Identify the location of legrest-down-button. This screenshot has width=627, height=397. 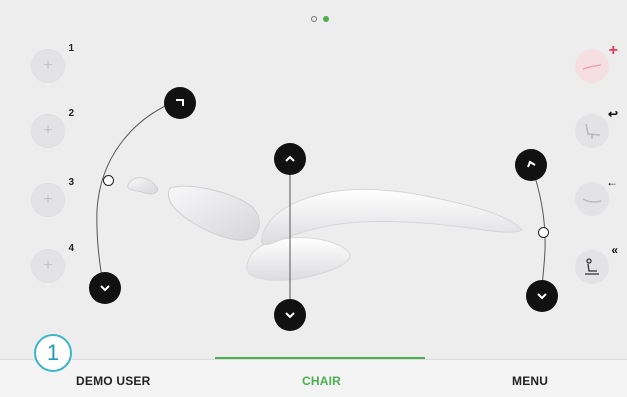
(542, 296).